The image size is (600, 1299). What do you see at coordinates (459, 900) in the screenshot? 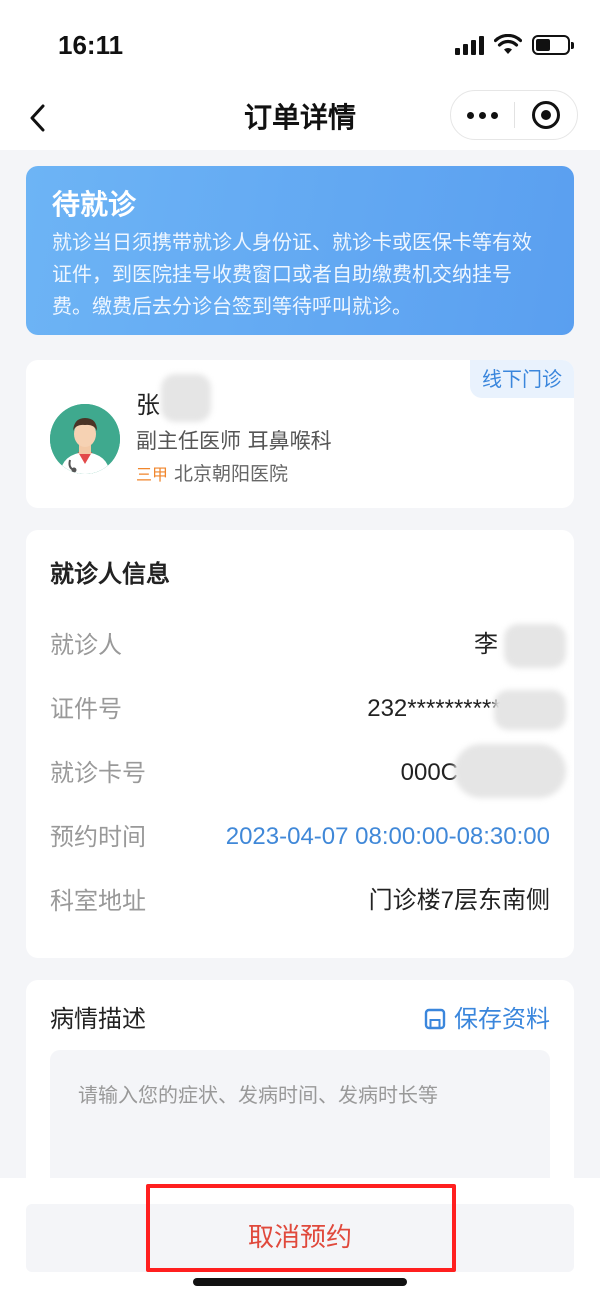
I see `info-value: 门诊楼7层东南侧` at bounding box center [459, 900].